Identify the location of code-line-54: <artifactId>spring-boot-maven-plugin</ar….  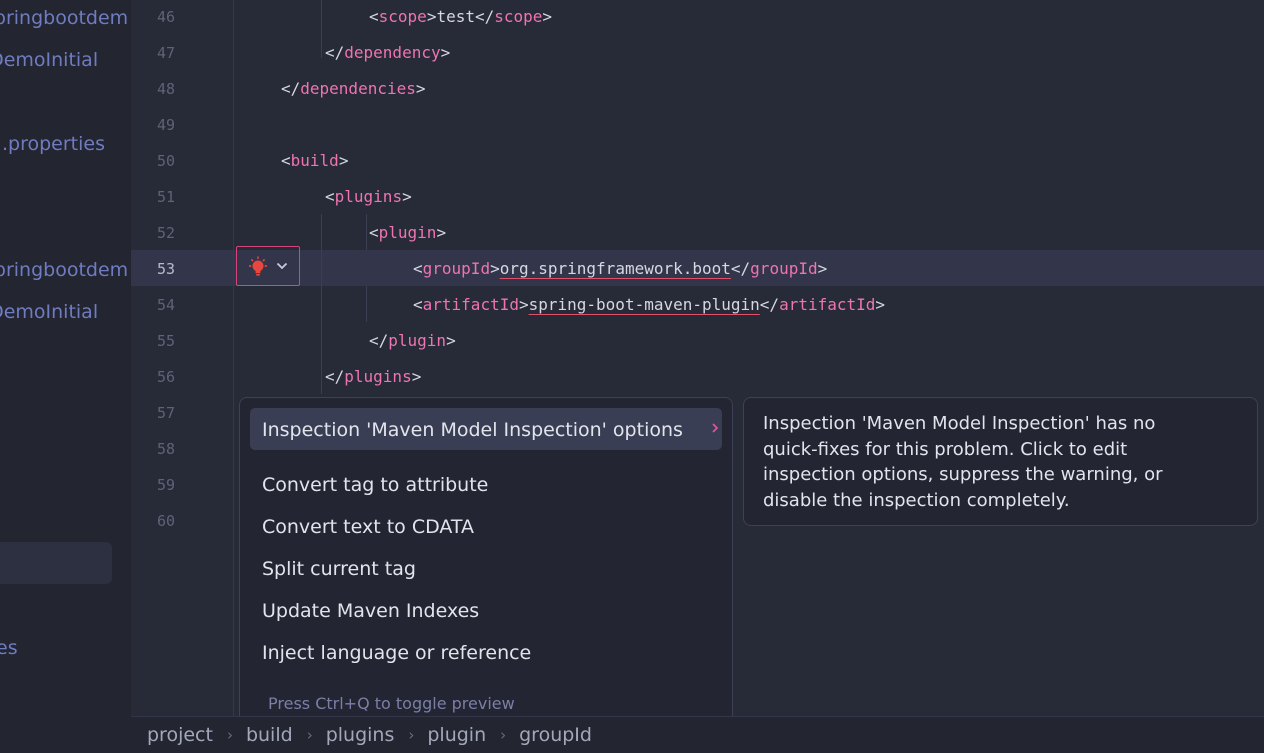
(649, 305).